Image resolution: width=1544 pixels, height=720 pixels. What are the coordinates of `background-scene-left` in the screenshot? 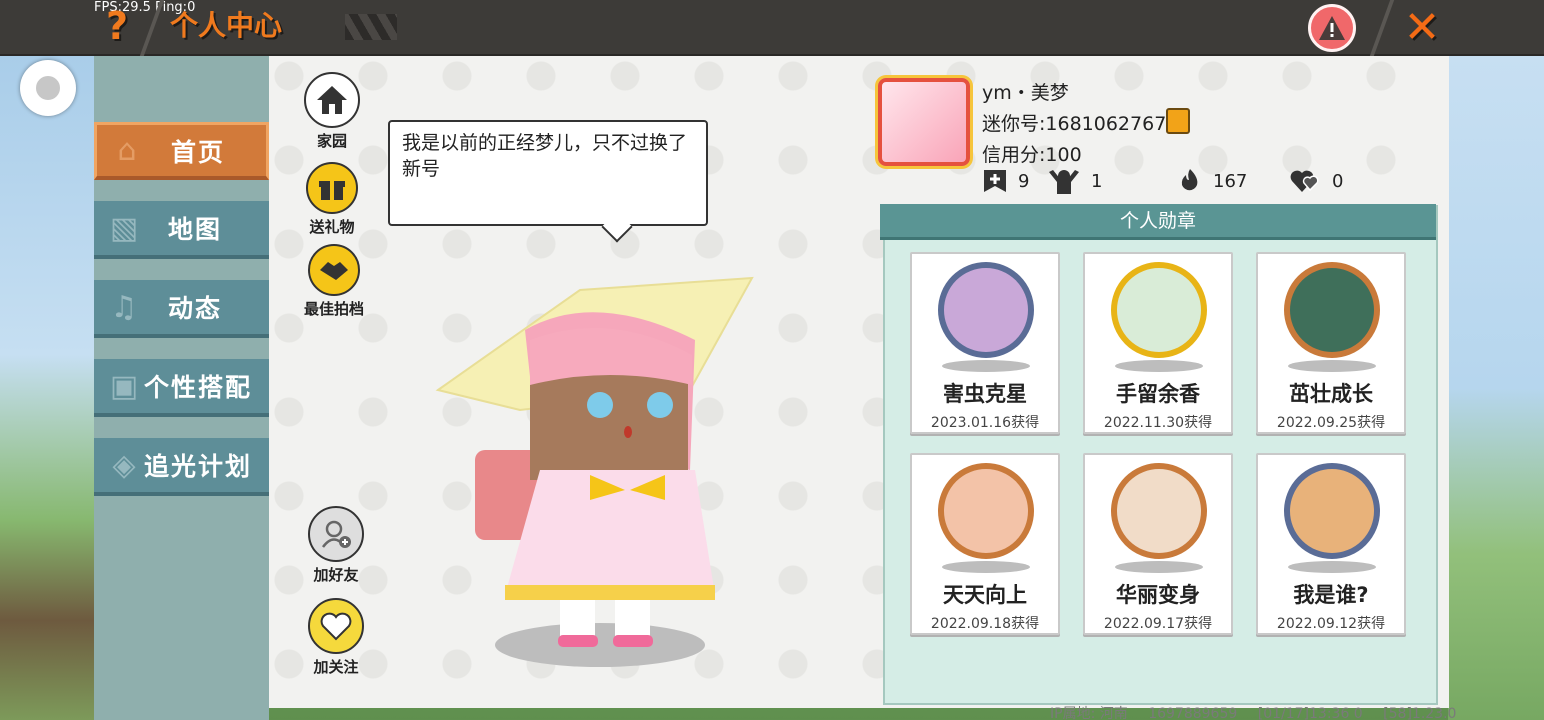 It's located at (47, 388).